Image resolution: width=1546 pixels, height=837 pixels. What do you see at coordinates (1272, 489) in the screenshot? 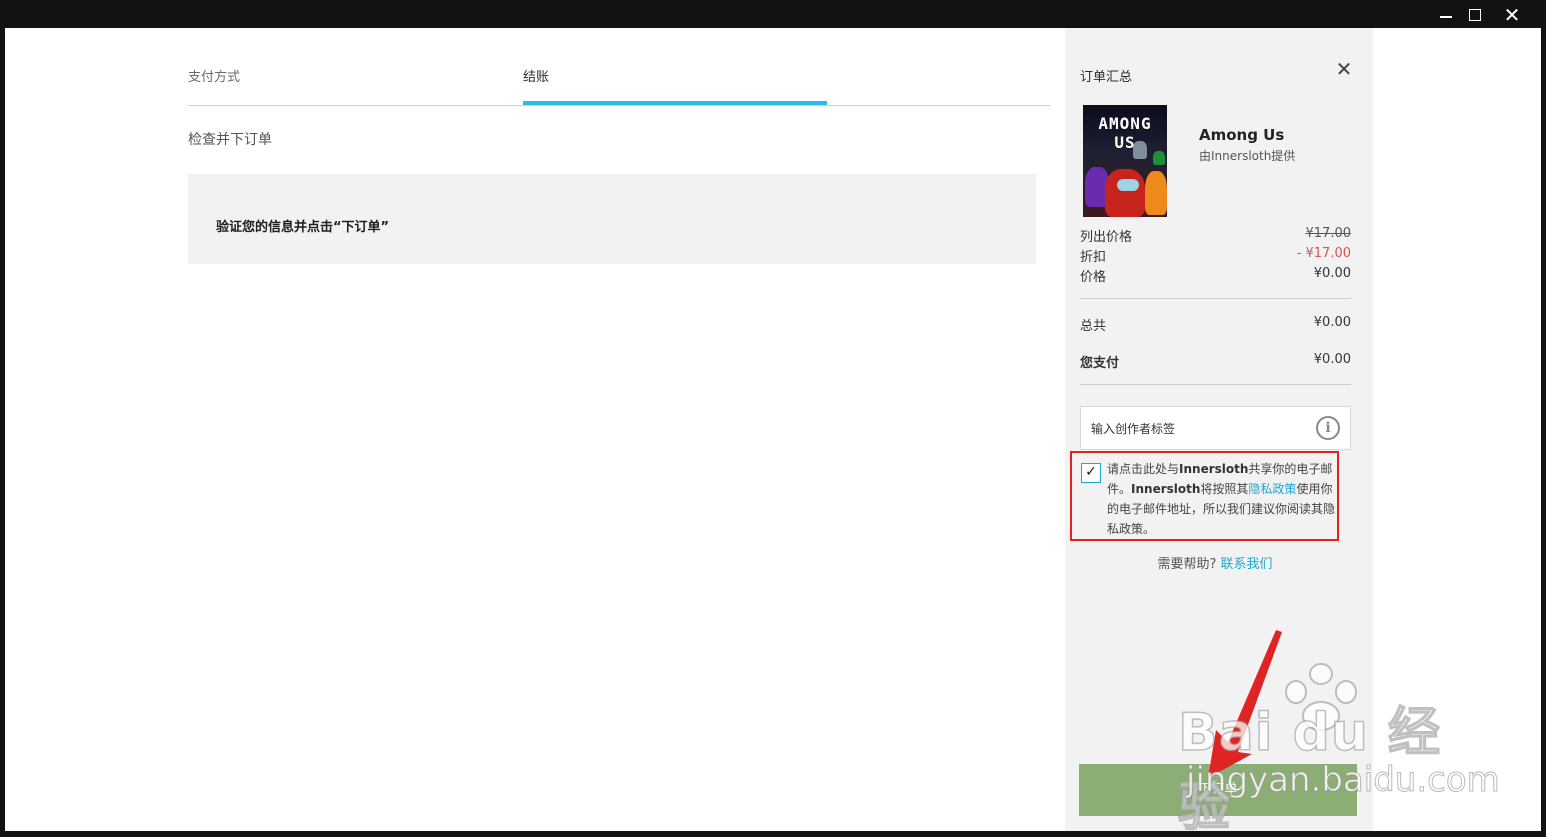
I see `privacy-policy-link: 隐私政策` at bounding box center [1272, 489].